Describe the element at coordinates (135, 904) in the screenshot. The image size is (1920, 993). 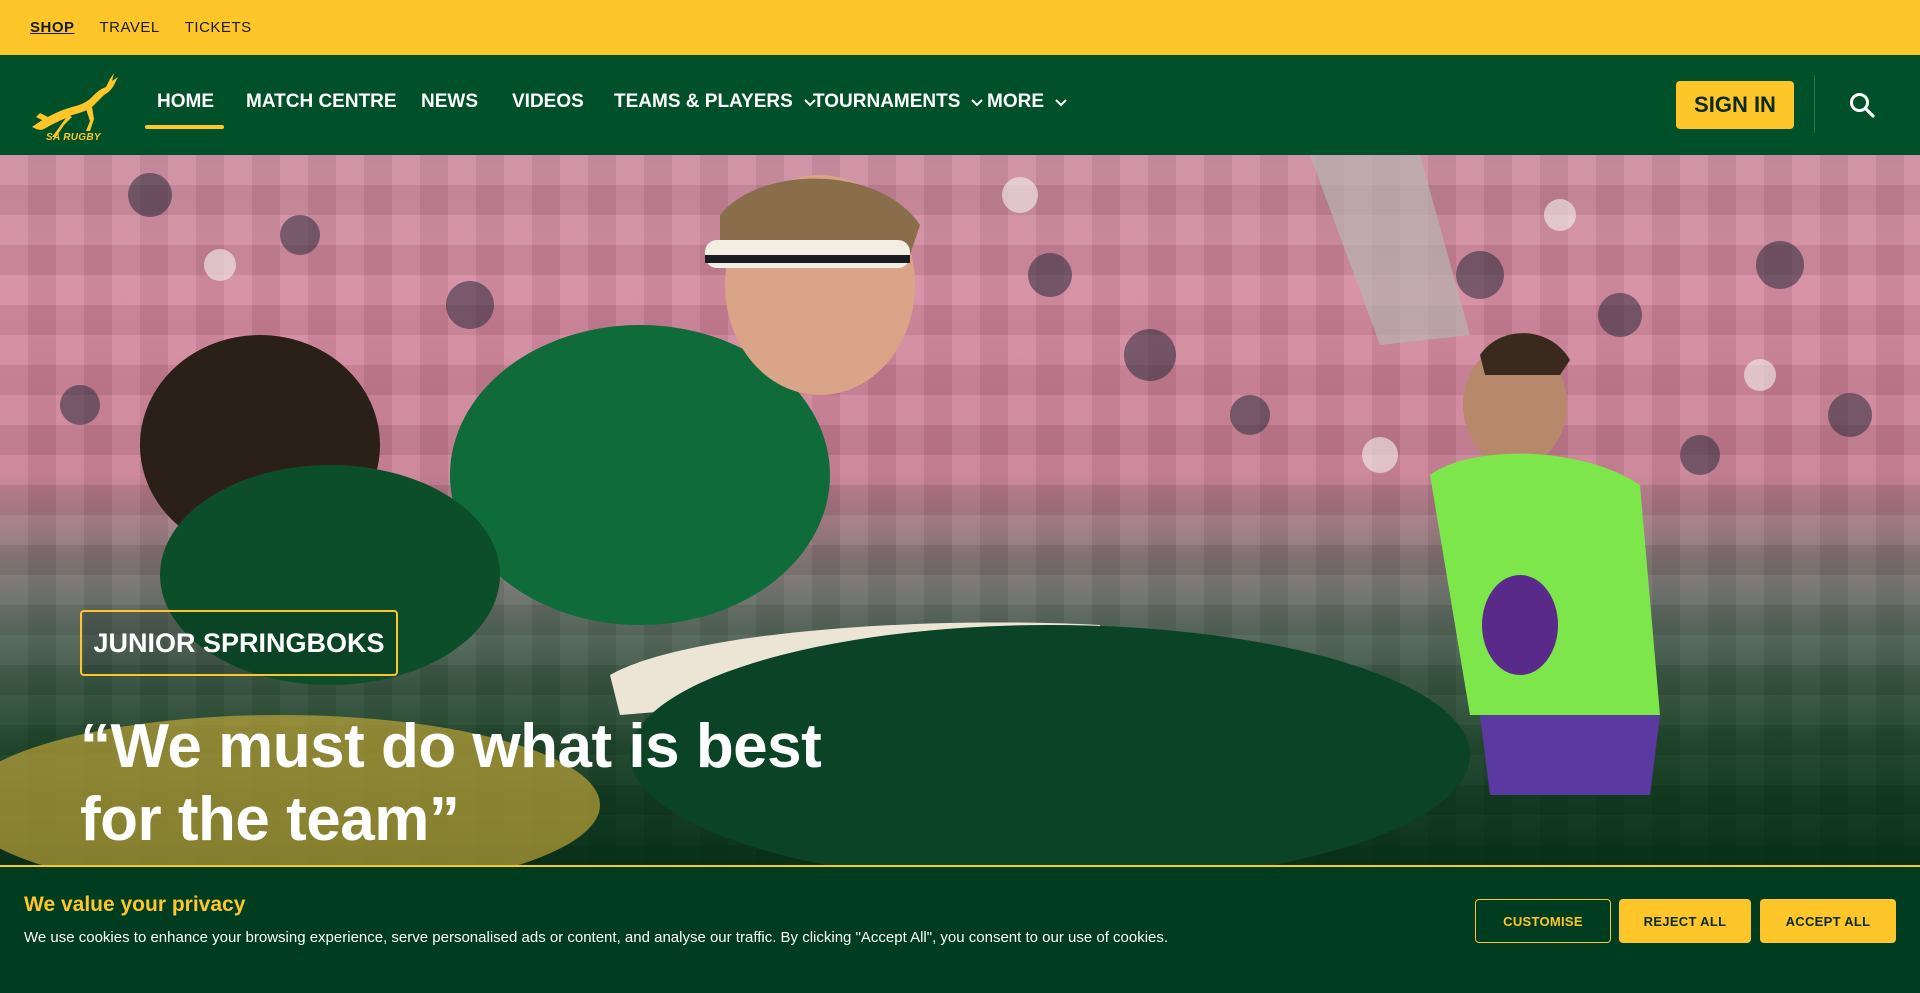
I see `cookie-title: We value your privacy` at that location.